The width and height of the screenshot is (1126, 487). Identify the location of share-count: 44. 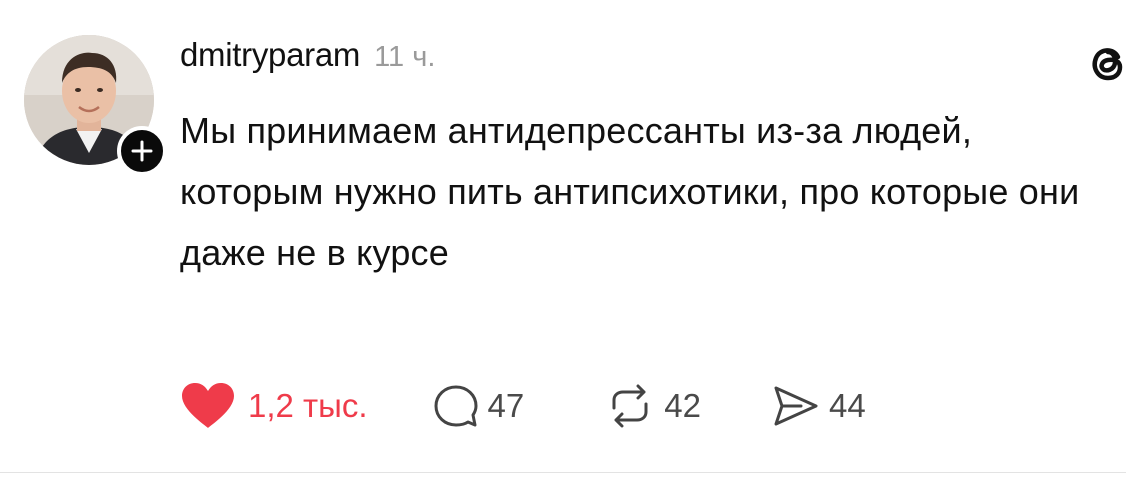
(847, 405).